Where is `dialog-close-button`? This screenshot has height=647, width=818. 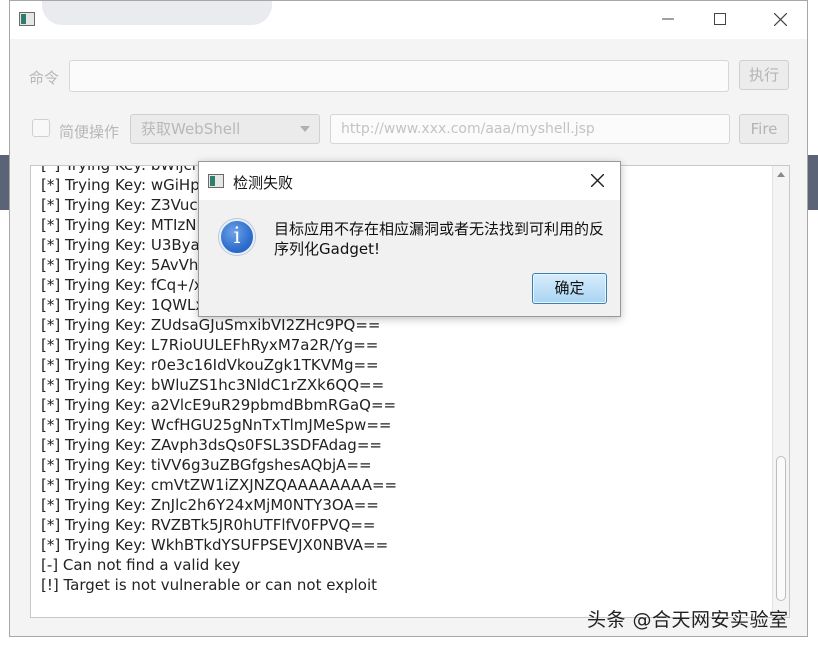 dialog-close-button is located at coordinates (597, 181).